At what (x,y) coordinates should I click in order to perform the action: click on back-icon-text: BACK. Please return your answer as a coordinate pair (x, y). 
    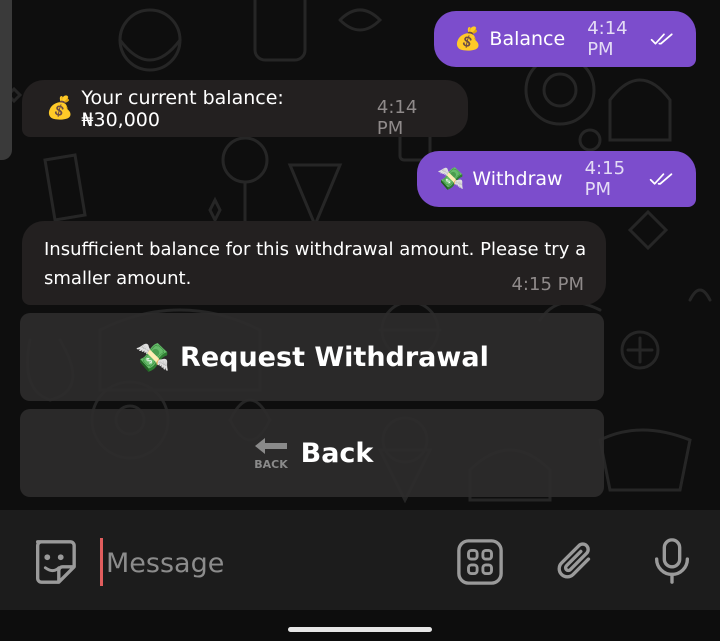
    Looking at the image, I should click on (271, 464).